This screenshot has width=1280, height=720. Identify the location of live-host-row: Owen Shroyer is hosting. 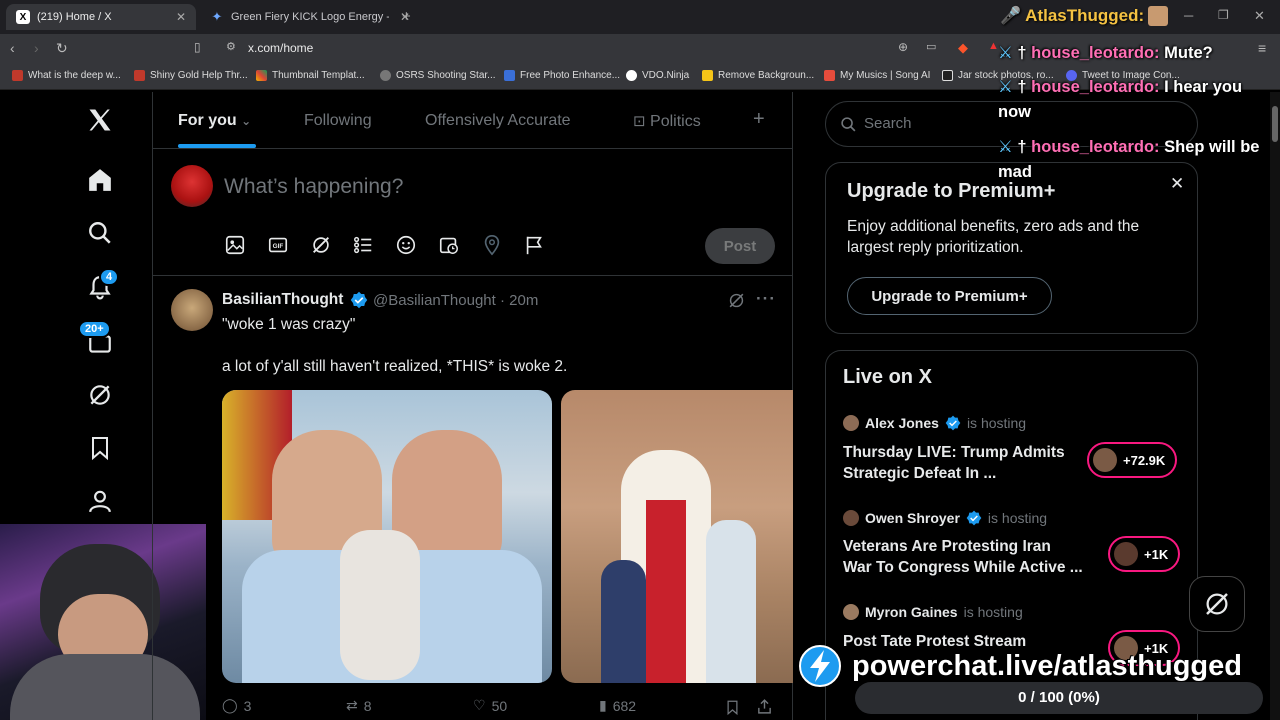
(945, 518).